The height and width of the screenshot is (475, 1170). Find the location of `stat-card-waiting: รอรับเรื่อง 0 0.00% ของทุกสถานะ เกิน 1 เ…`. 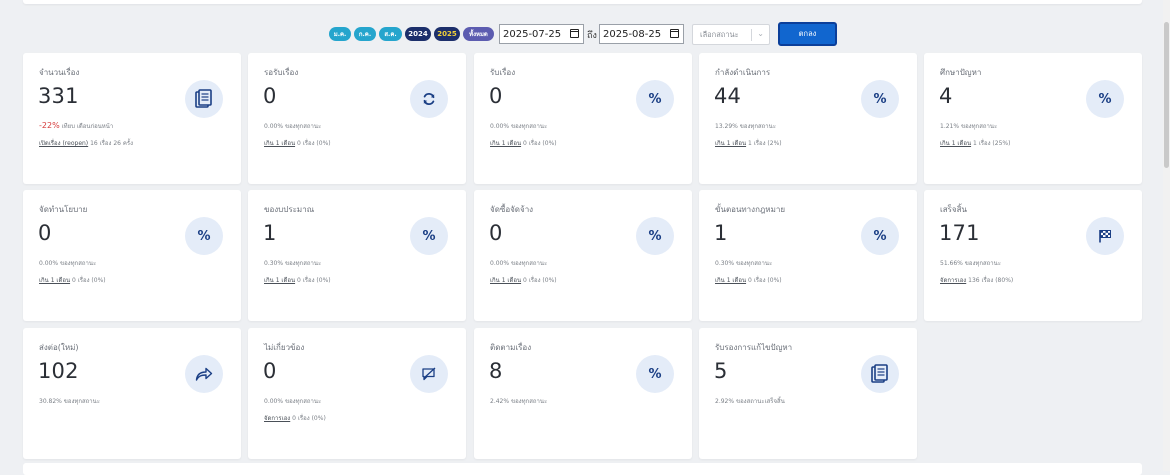

stat-card-waiting: รอรับเรื่อง 0 0.00% ของทุกสถานะ เกิน 1 เ… is located at coordinates (357, 118).